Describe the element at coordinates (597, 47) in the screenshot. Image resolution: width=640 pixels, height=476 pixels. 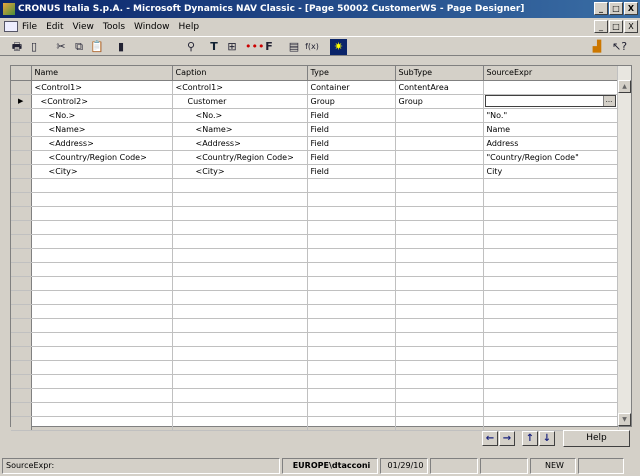
I see `chart-icon: ▟` at that location.